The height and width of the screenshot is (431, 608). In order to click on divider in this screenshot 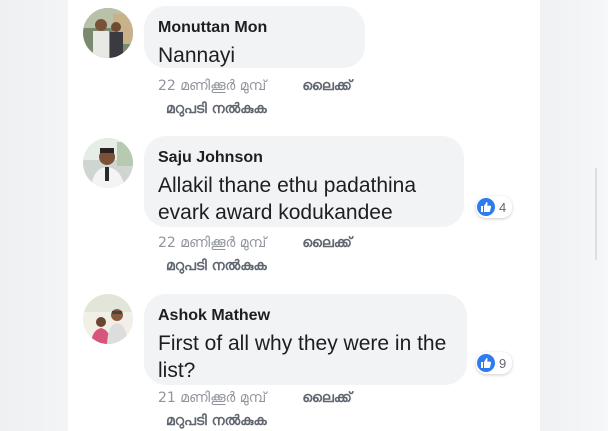, I will do `click(596, 214)`.